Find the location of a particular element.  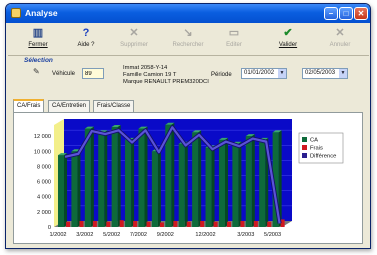

search-tool-button: ↘ Rechercher is located at coordinates (188, 40).